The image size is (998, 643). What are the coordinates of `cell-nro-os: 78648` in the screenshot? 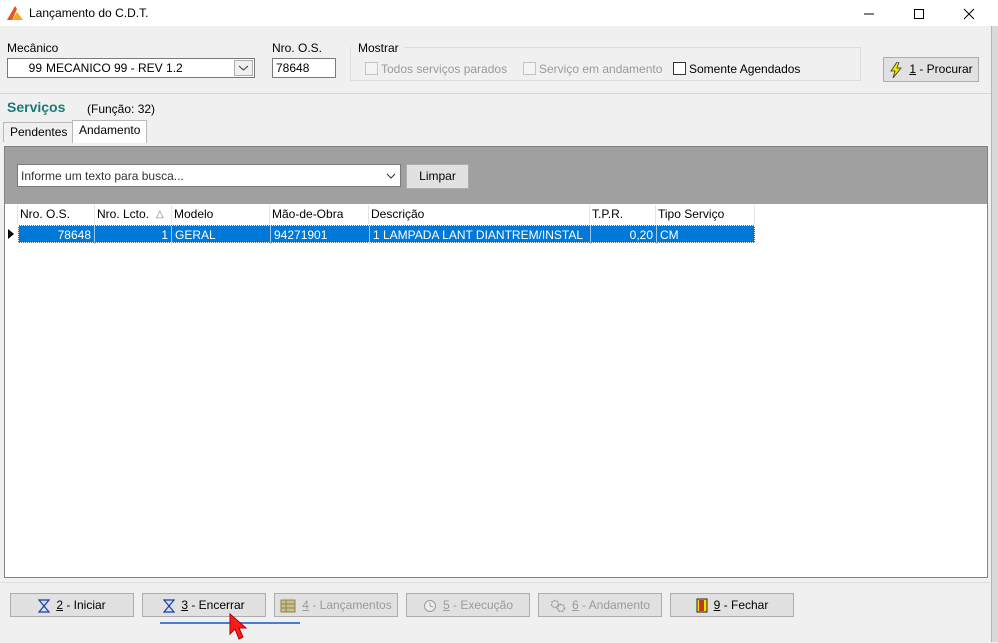 It's located at (57, 235).